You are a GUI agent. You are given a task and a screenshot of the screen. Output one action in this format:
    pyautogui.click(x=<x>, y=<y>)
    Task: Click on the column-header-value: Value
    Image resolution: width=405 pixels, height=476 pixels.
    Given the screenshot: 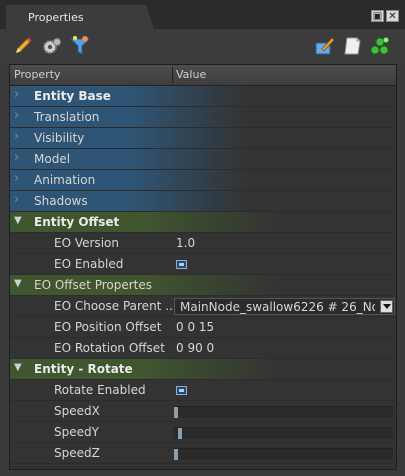 What is the action you would take?
    pyautogui.click(x=191, y=74)
    